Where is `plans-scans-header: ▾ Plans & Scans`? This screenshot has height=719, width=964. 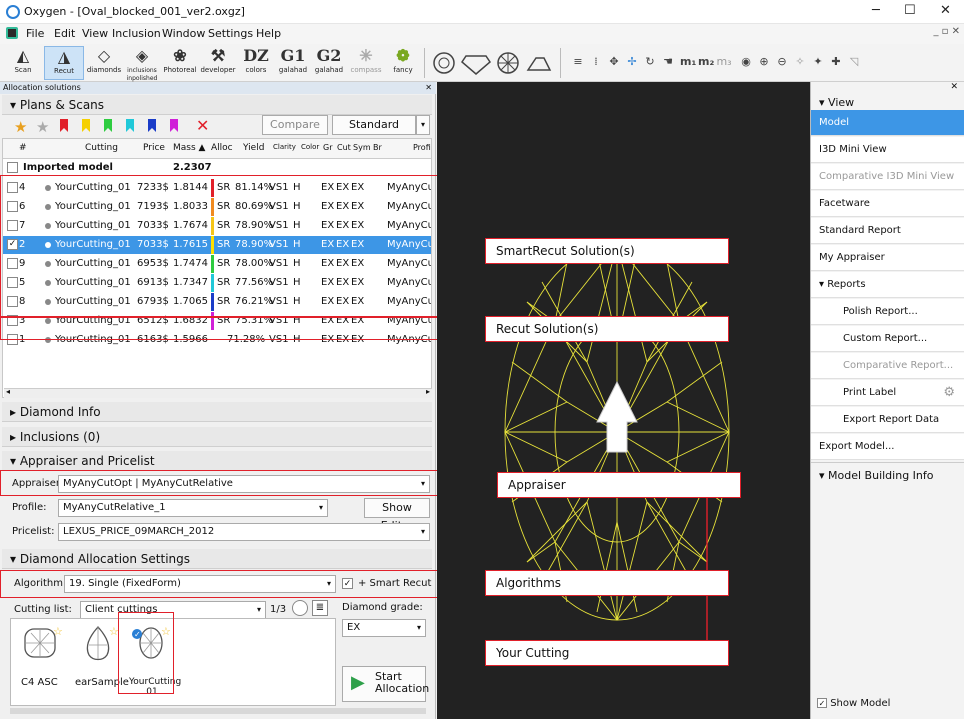 plans-scans-header: ▾ Plans & Scans is located at coordinates (217, 105).